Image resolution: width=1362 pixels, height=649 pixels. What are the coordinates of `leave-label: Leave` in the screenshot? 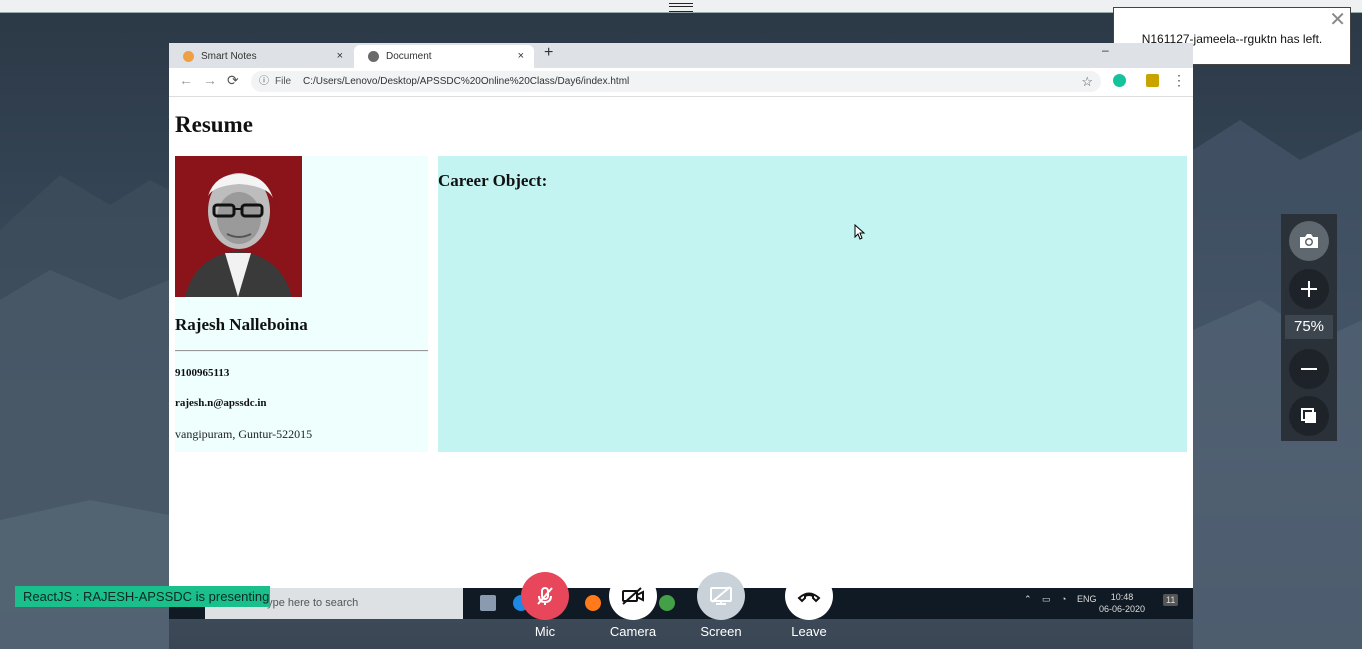 It's located at (809, 631).